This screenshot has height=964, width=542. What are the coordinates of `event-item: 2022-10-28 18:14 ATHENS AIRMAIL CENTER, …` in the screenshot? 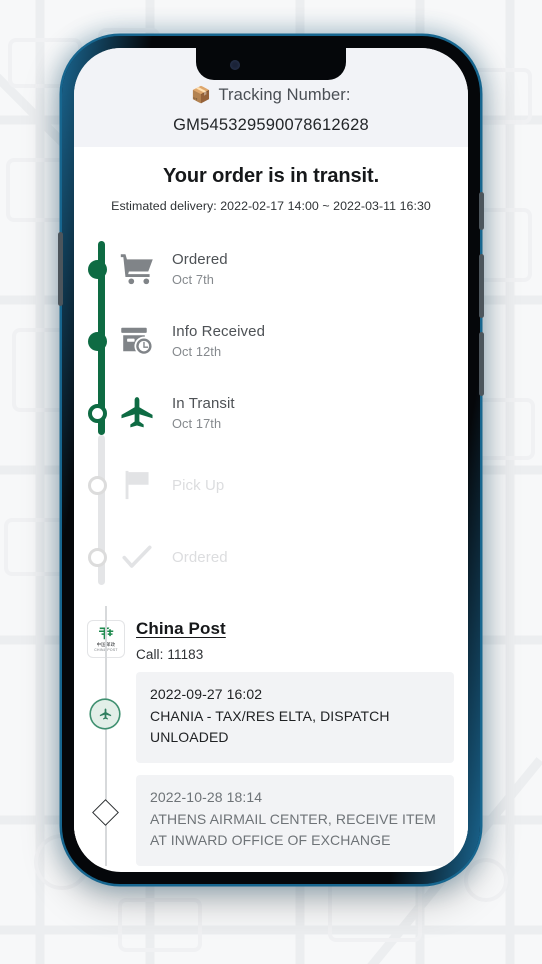 It's located at (271, 820).